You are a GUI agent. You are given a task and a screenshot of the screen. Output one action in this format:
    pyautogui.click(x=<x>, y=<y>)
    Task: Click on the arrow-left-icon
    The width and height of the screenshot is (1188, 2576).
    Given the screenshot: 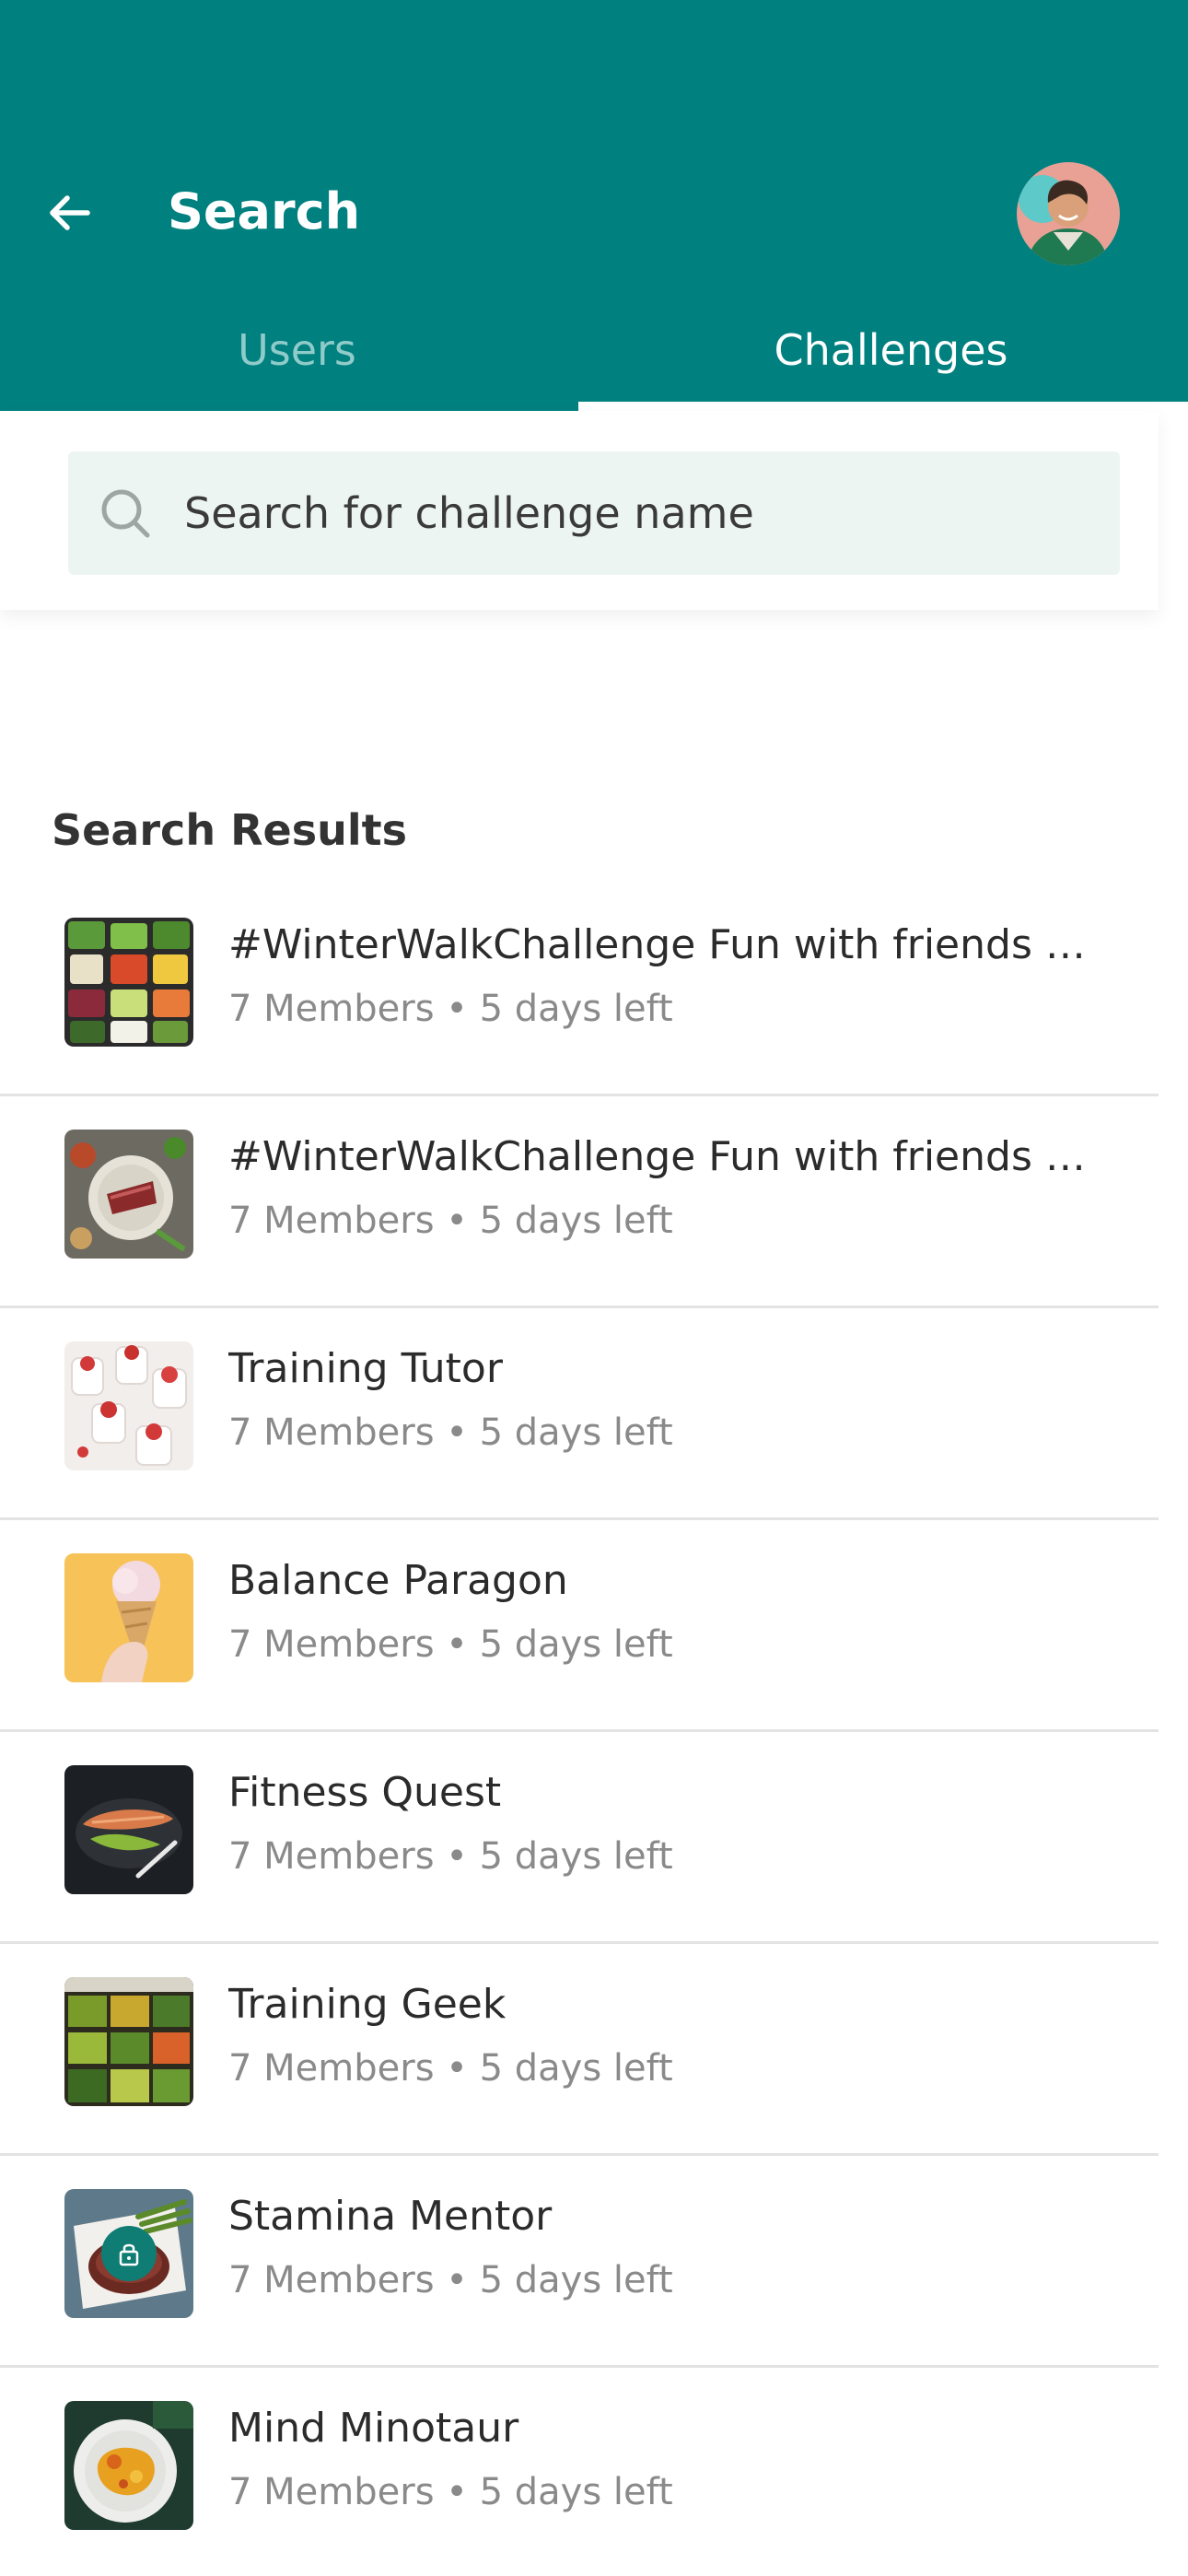 What is the action you would take?
    pyautogui.click(x=70, y=212)
    